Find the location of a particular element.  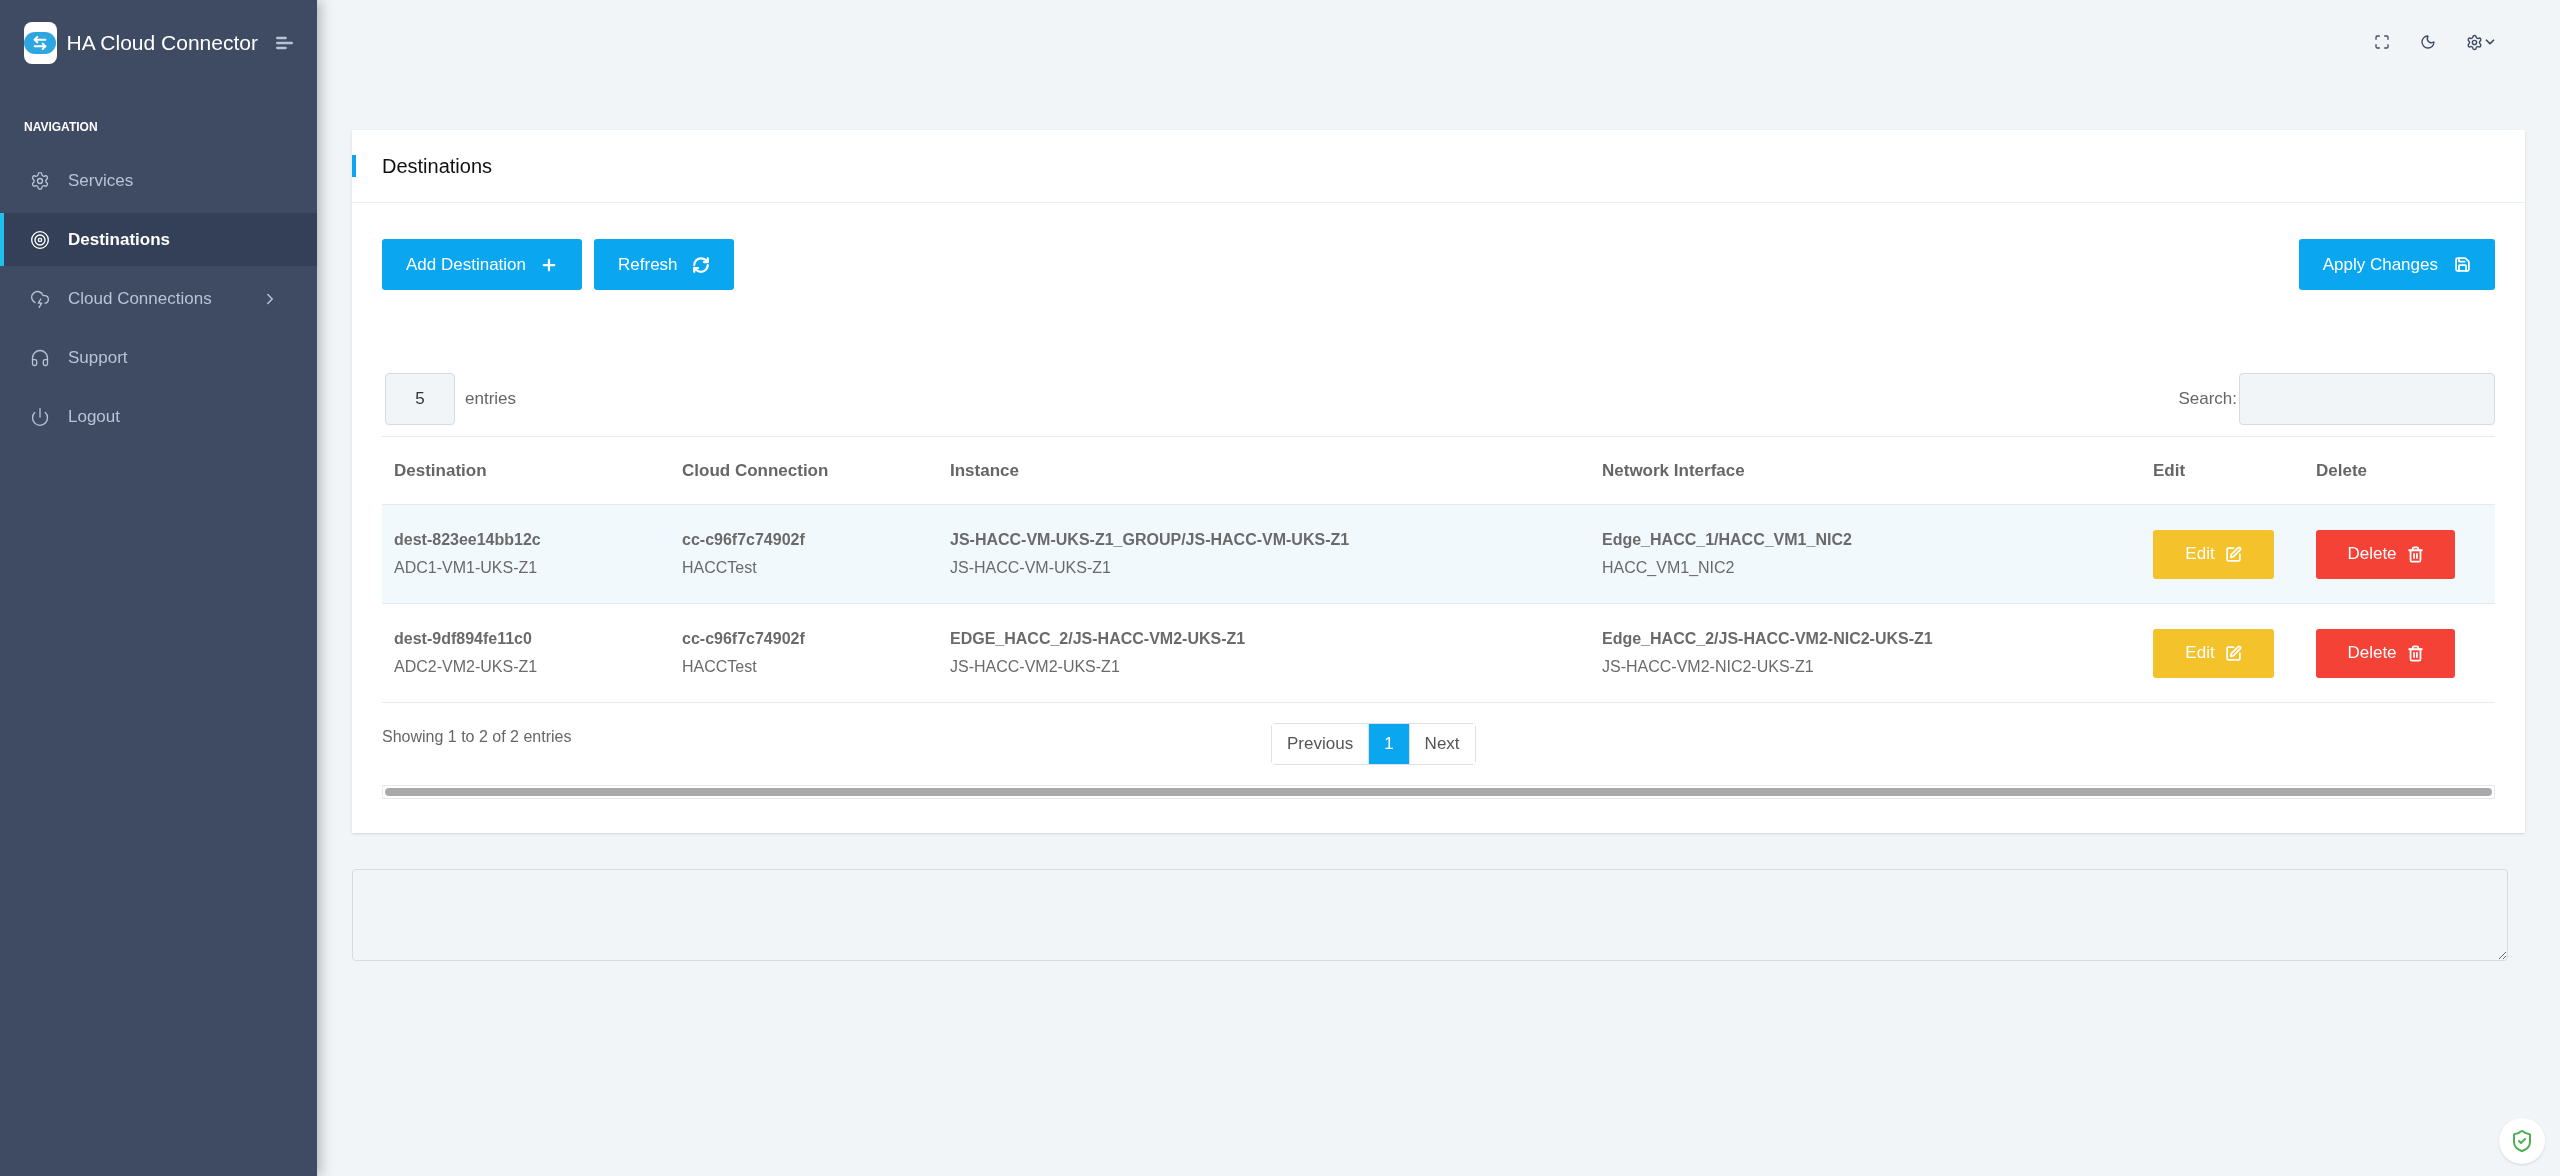

column-header: Delete is located at coordinates (2342, 470).